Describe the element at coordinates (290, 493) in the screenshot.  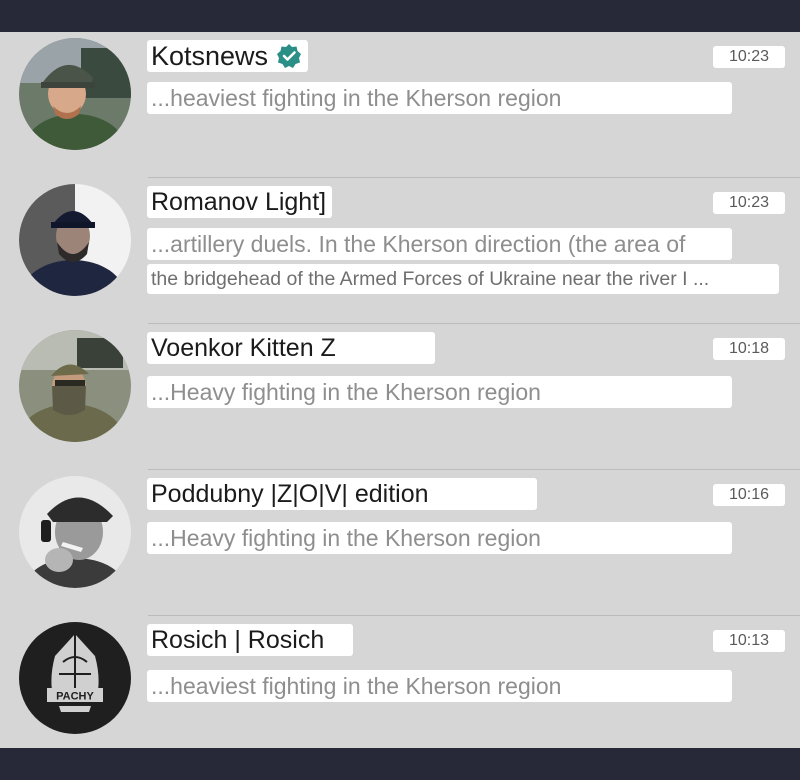
I see `chat-name-text: Poddubny |Z|O|V| edition` at that location.